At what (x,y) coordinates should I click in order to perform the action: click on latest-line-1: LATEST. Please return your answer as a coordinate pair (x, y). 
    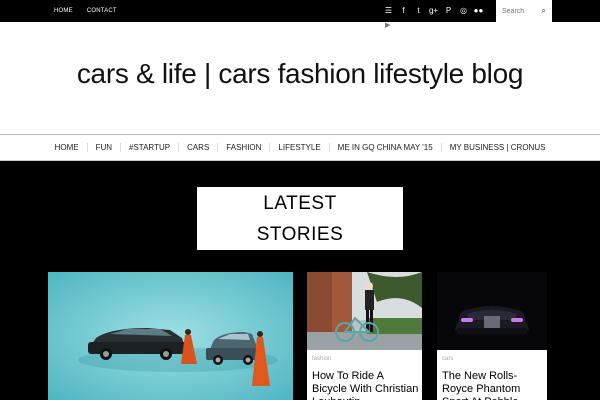
    Looking at the image, I should click on (300, 203).